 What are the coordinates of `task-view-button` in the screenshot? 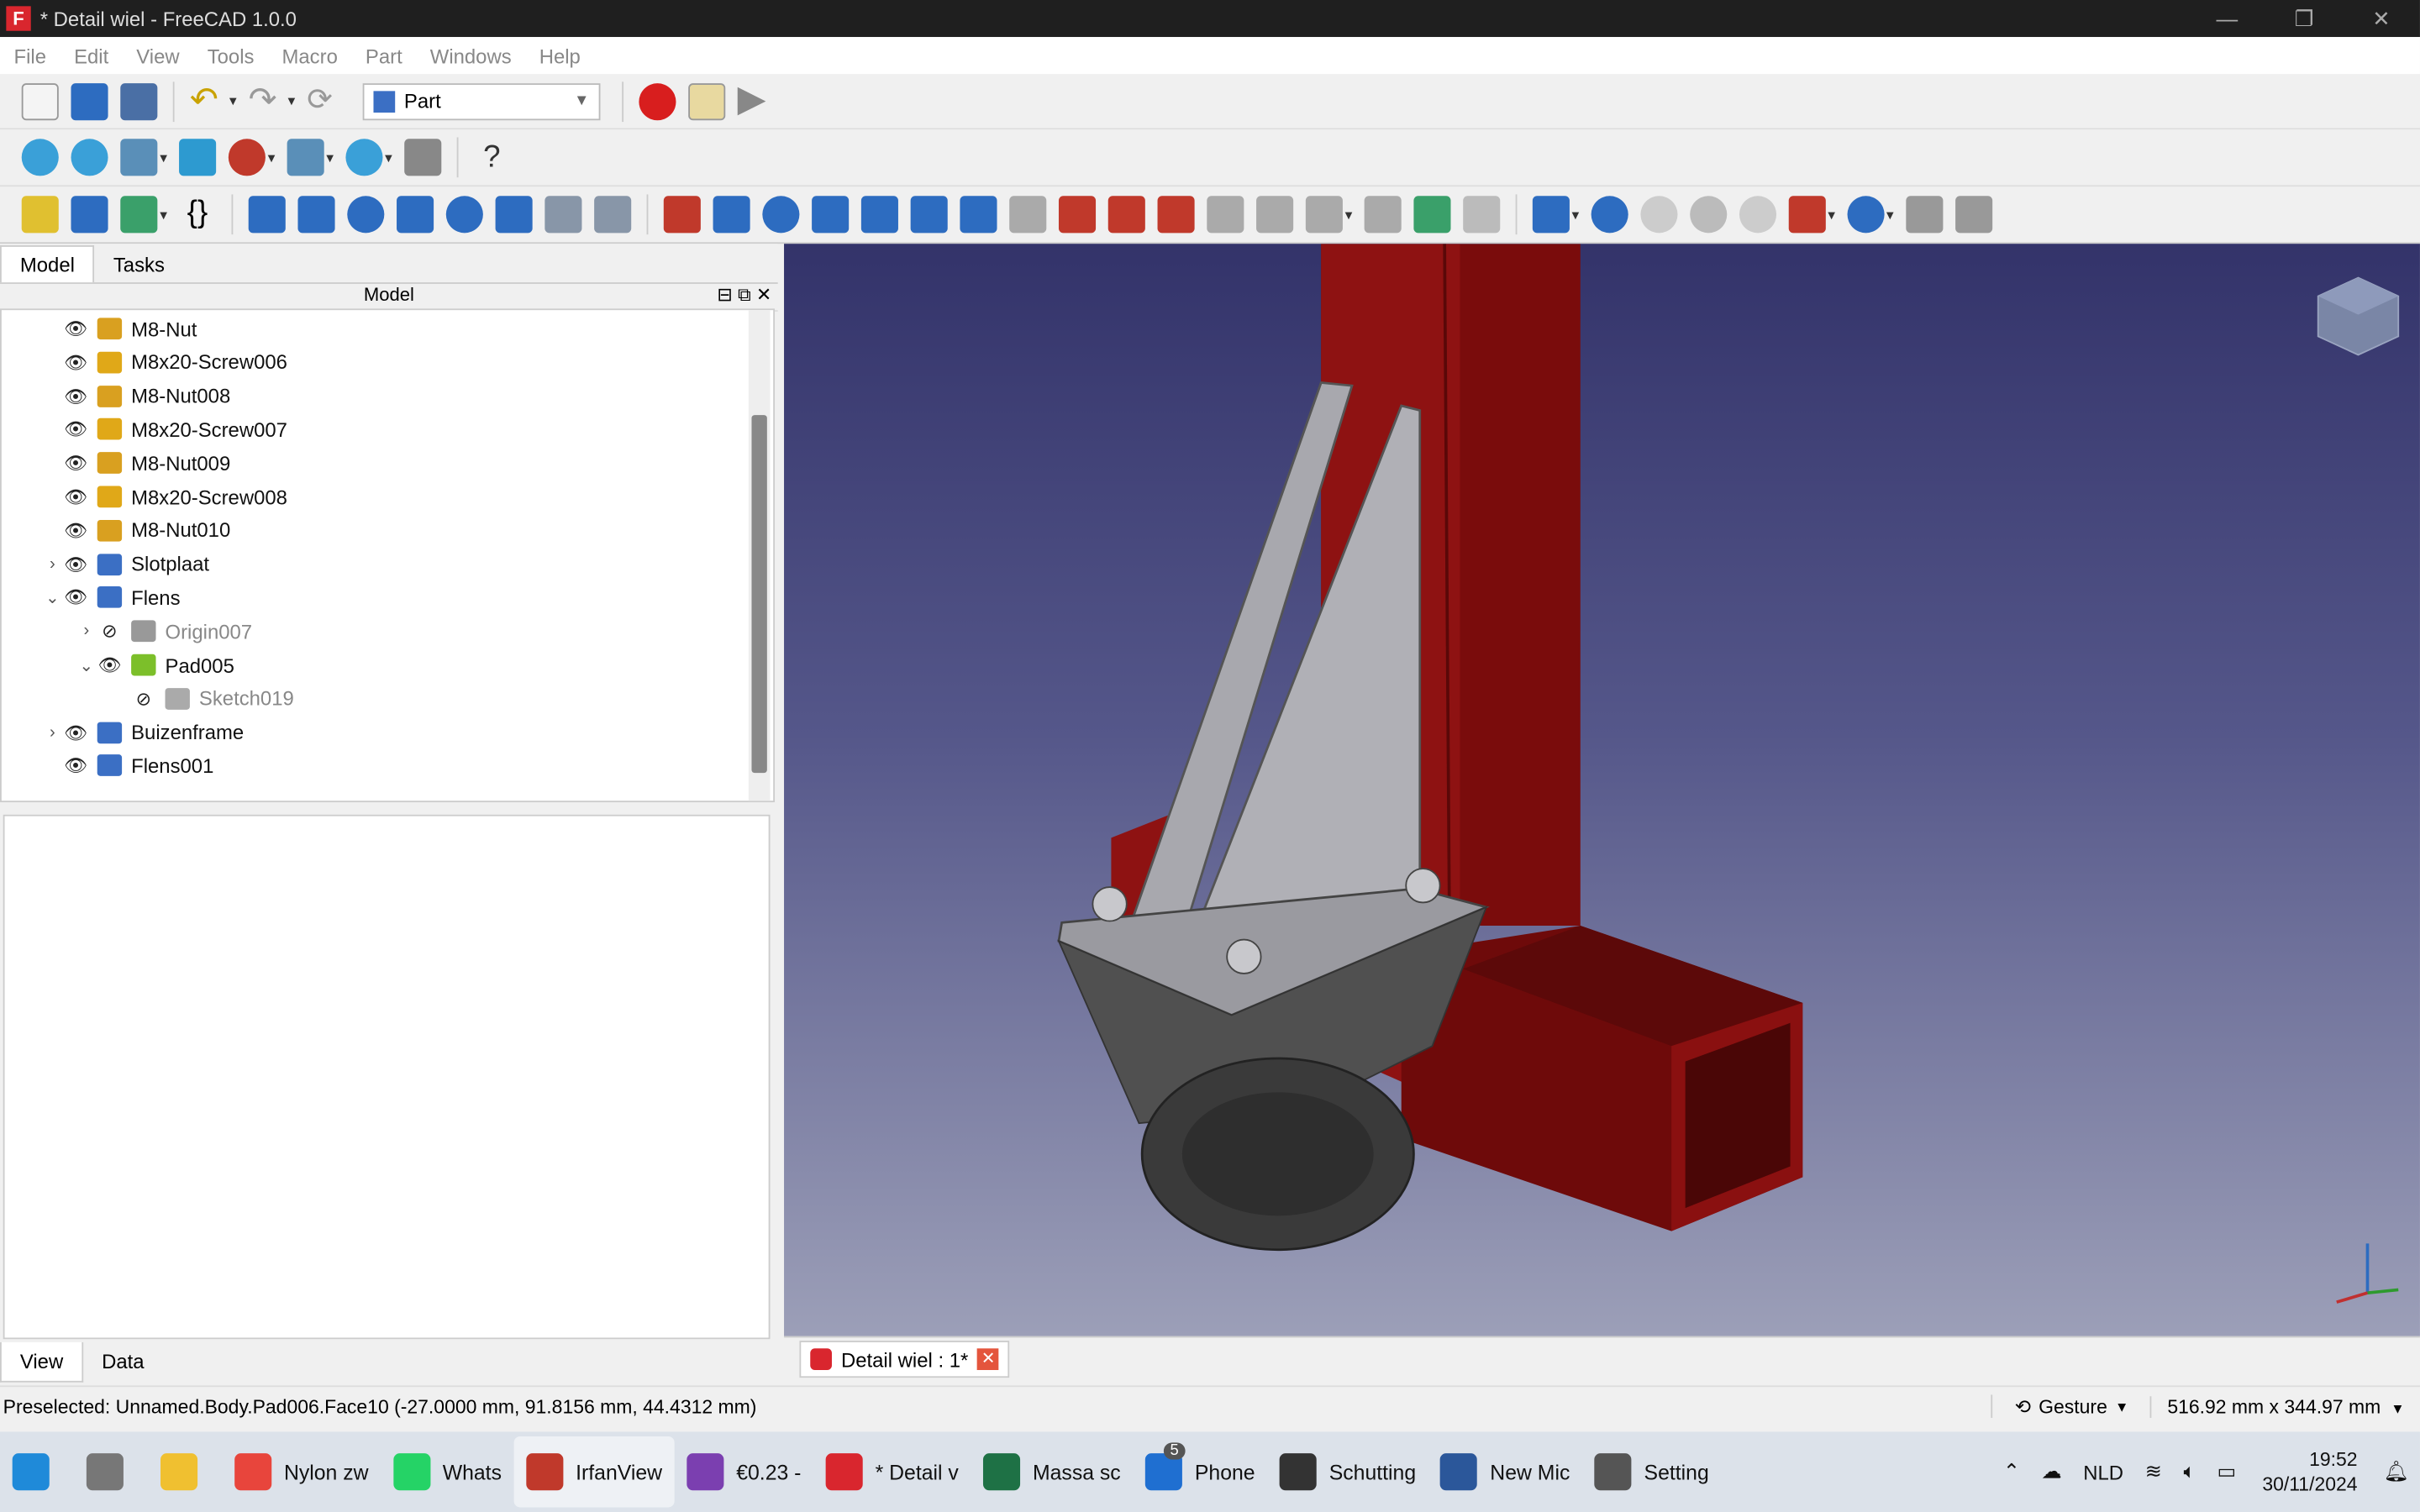 It's located at (111, 1471).